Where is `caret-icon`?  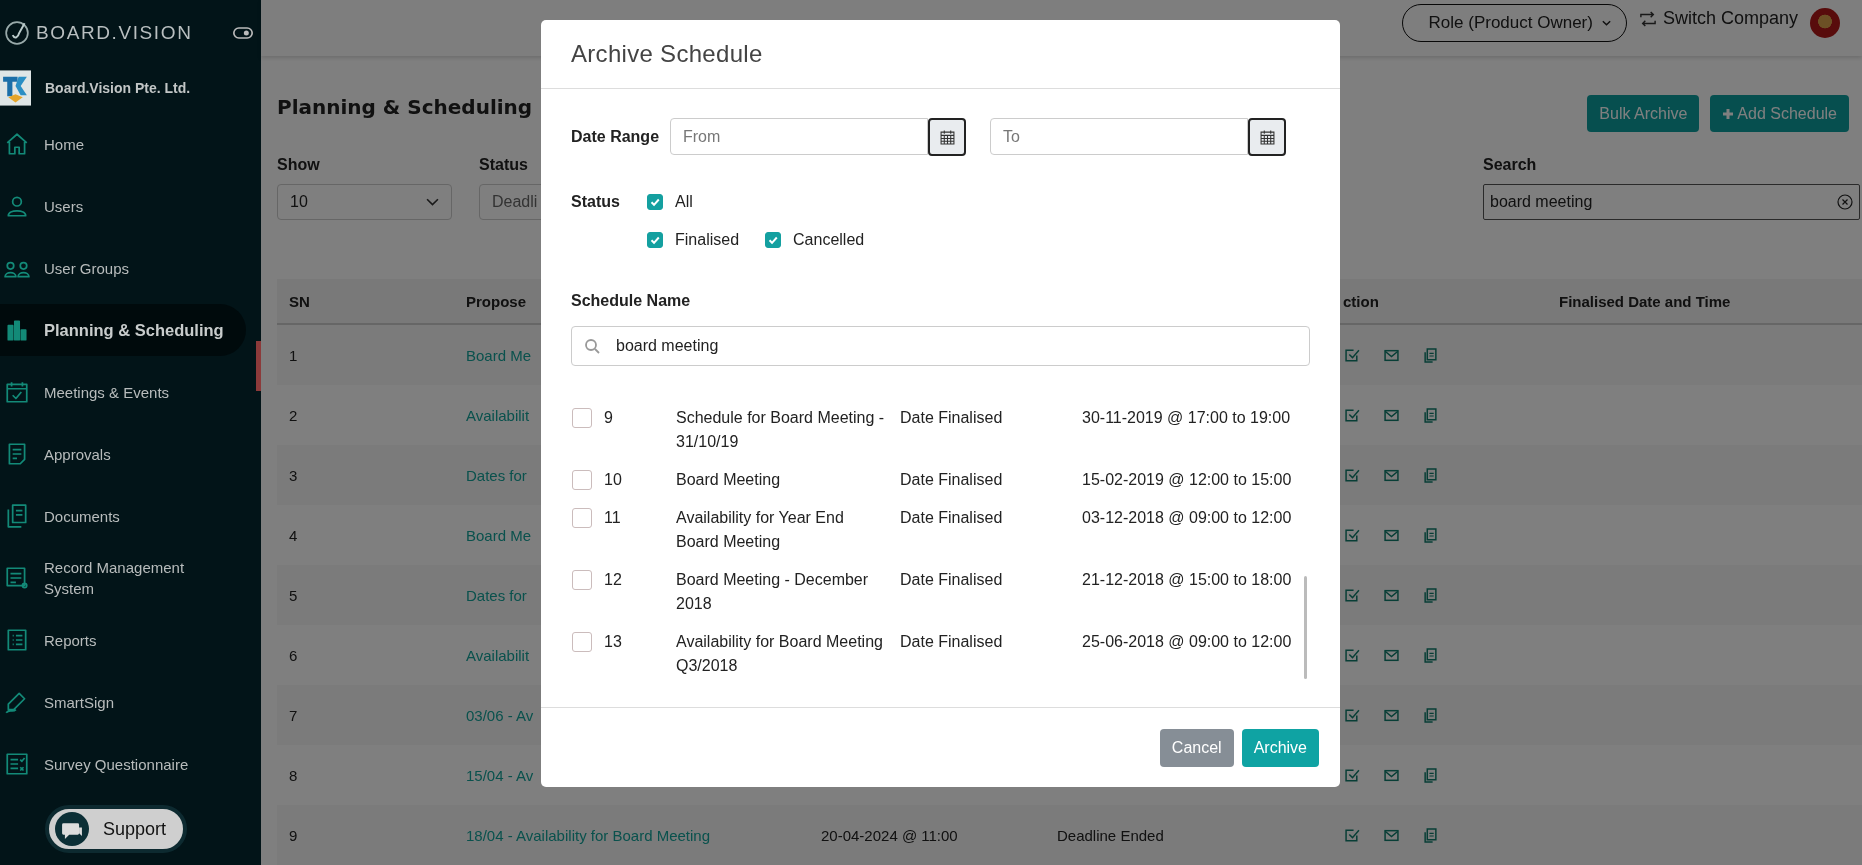 caret-icon is located at coordinates (1606, 23).